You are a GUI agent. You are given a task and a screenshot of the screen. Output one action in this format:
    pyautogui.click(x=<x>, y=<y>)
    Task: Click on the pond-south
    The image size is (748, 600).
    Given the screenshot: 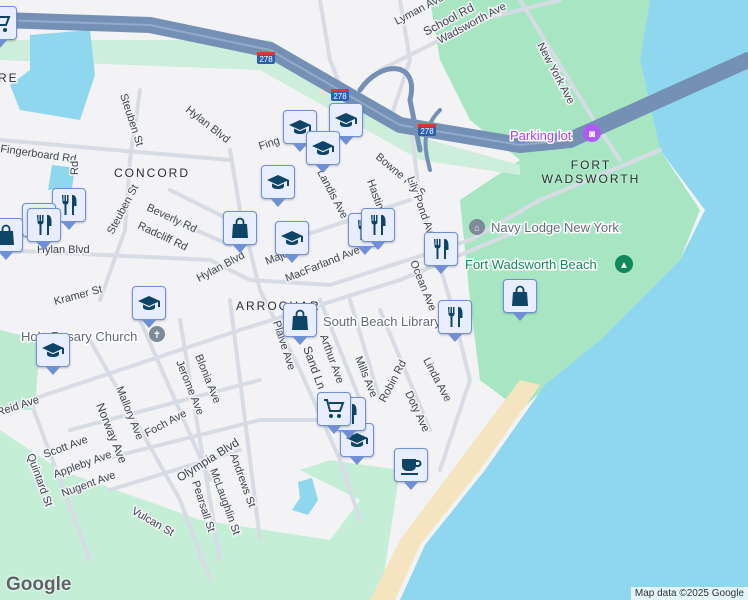 What is the action you would take?
    pyautogui.click(x=305, y=496)
    